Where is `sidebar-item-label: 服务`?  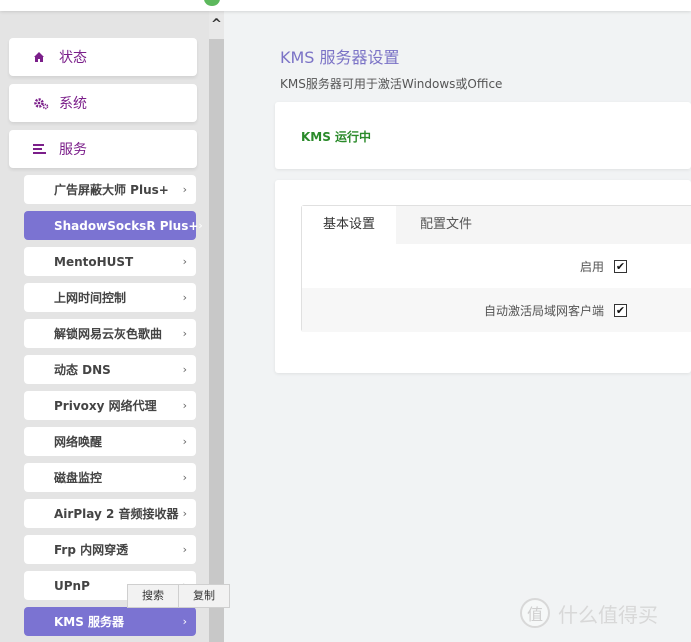
sidebar-item-label: 服务 is located at coordinates (73, 150).